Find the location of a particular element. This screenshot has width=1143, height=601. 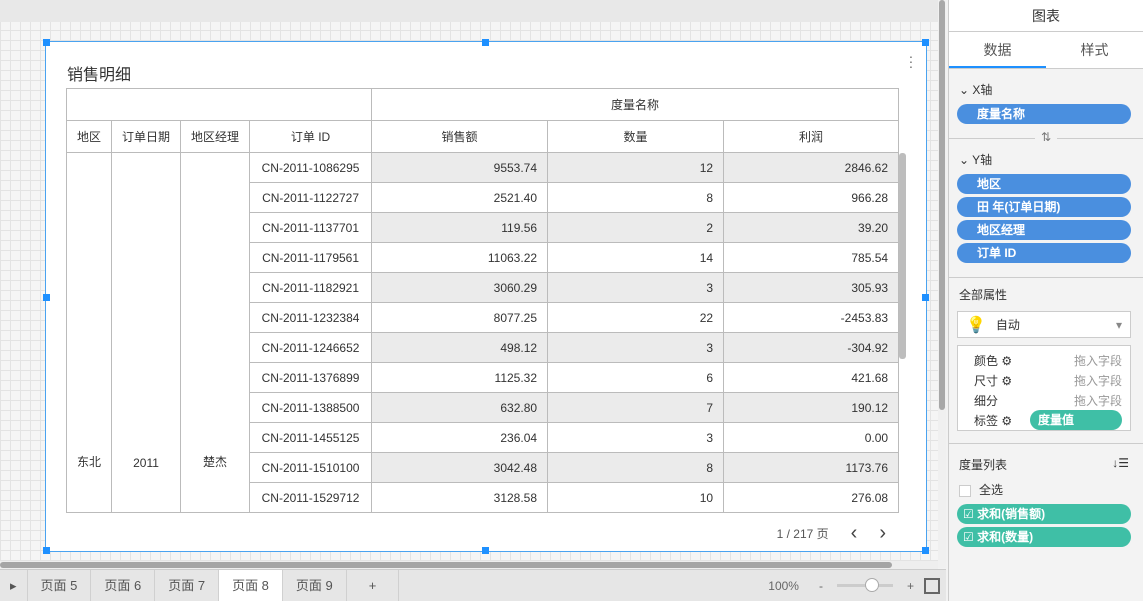

cell-value: 119.56 is located at coordinates (460, 227).